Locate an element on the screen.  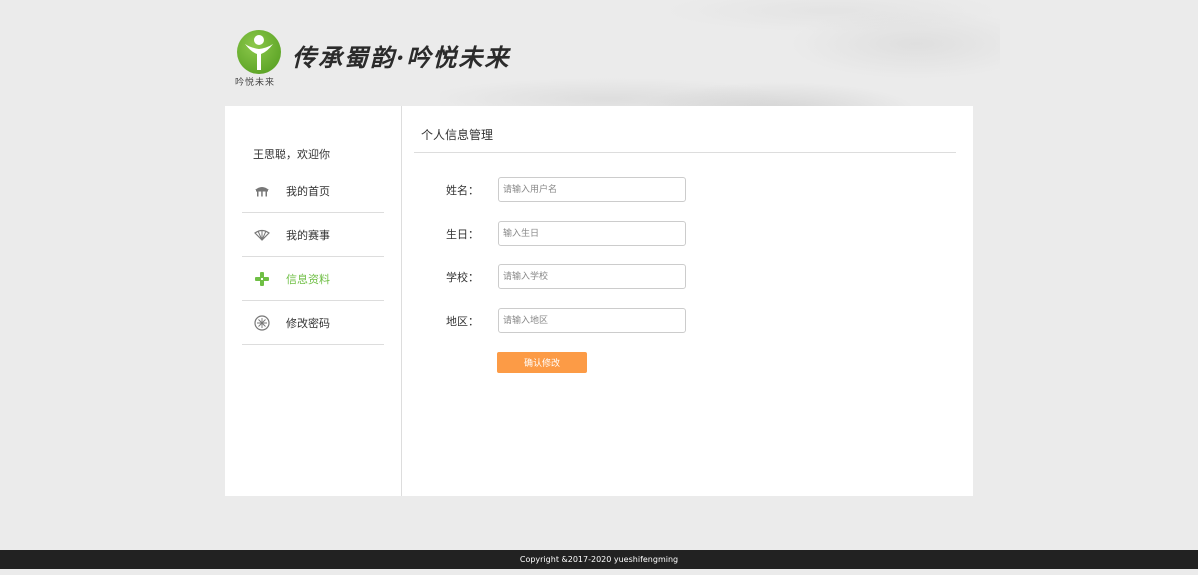
name-row: 姓名： is located at coordinates (566, 189).